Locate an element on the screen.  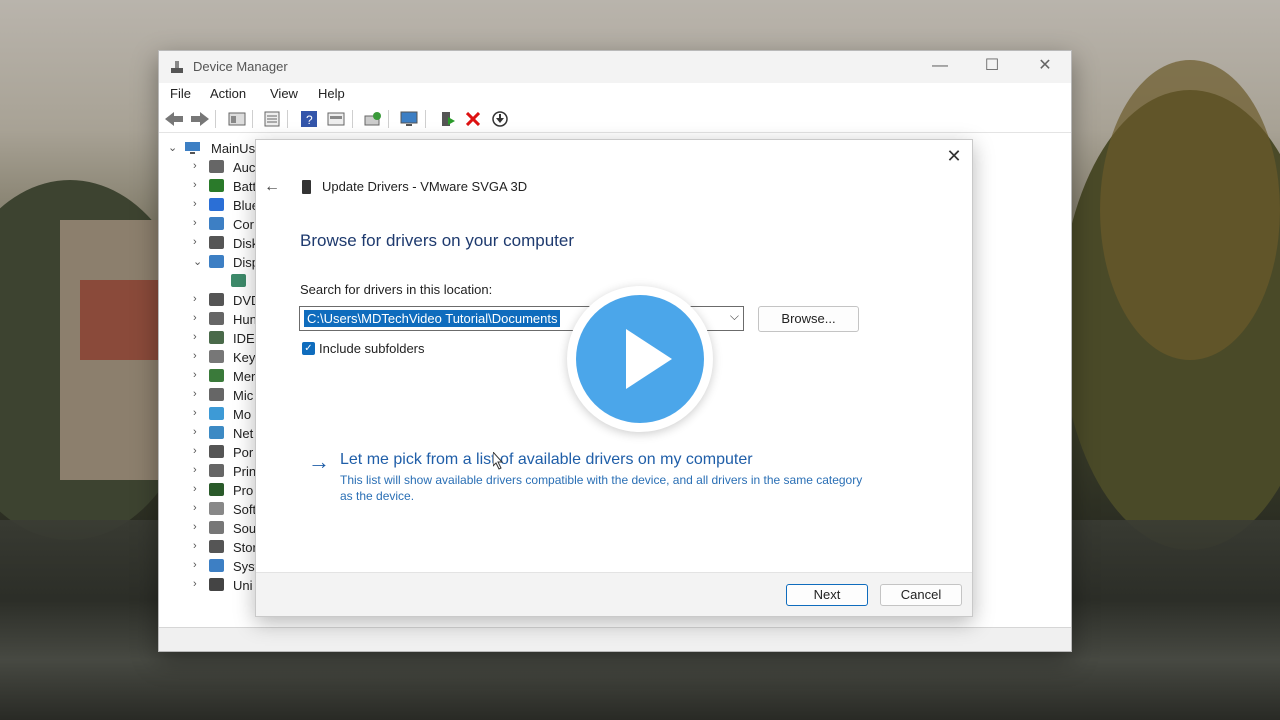
back-arrow-icon is located at coordinates (174, 119).